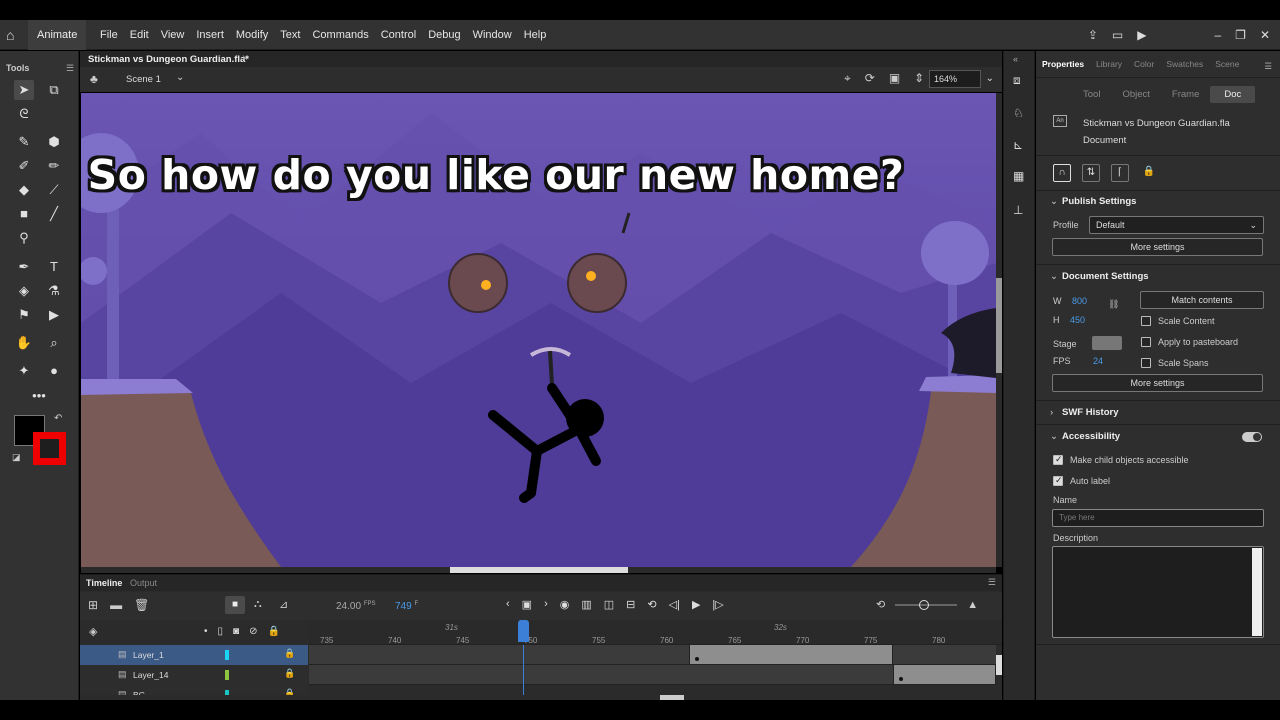 This screenshot has width=1280, height=720. What do you see at coordinates (1018, 176) in the screenshot?
I see `components-icon: ▦` at bounding box center [1018, 176].